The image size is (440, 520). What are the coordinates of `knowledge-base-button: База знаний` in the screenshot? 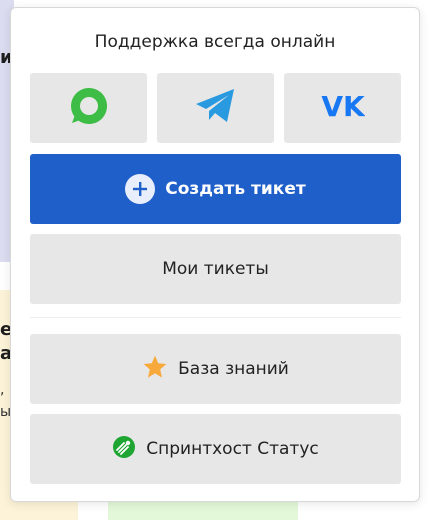 It's located at (215, 369).